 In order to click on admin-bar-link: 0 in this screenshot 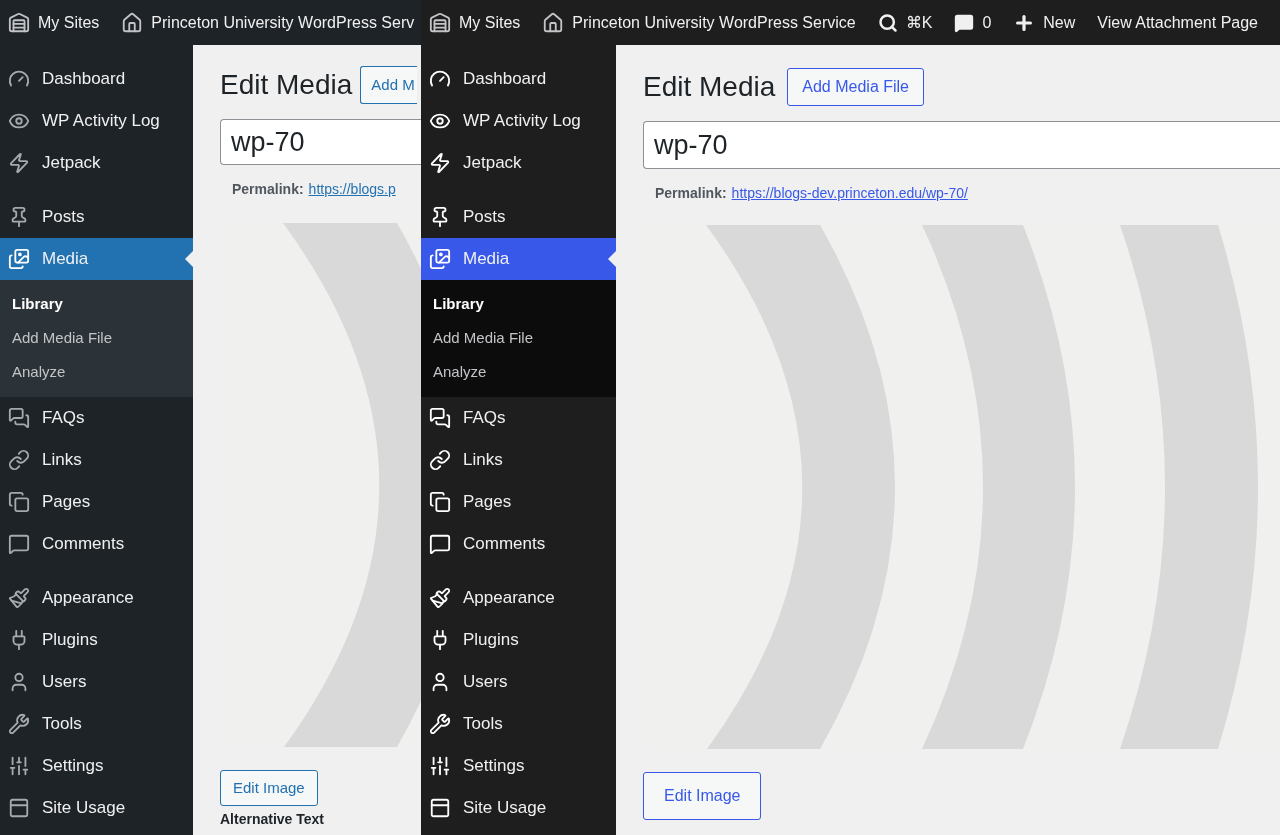, I will do `click(973, 22)`.